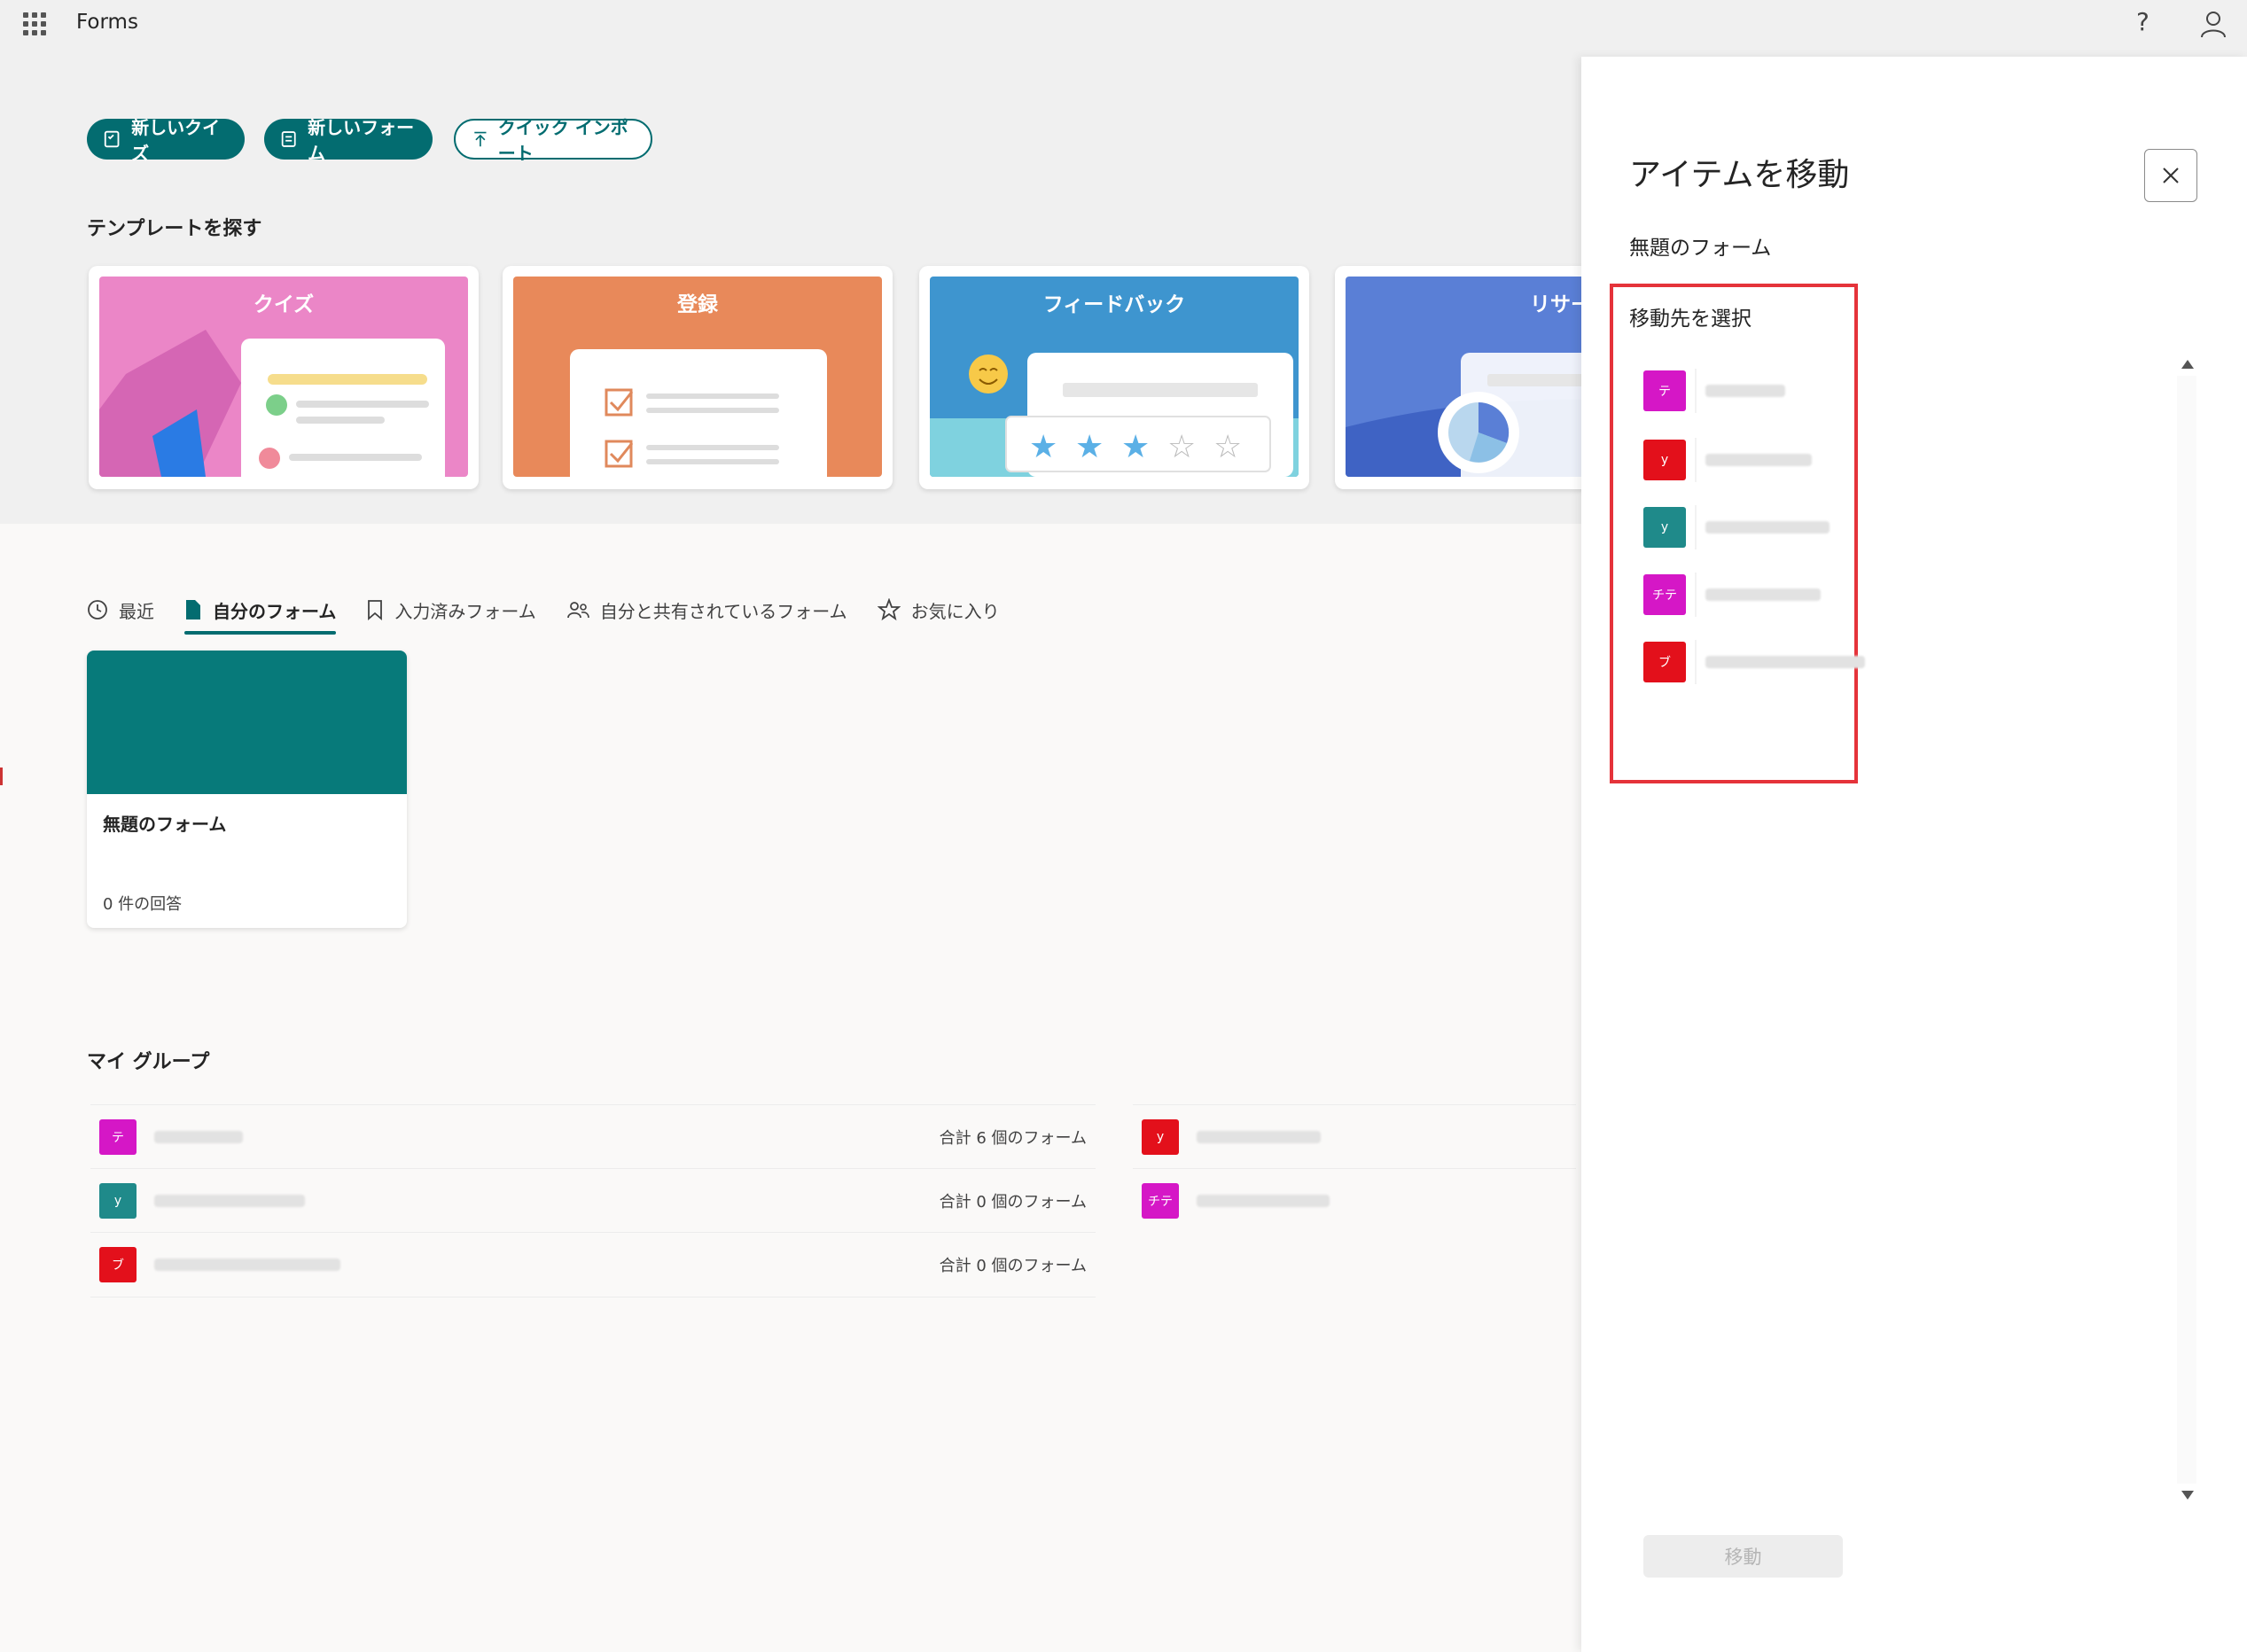 Image resolution: width=2247 pixels, height=1652 pixels. What do you see at coordinates (284, 304) in the screenshot?
I see `template-label: クイズ` at bounding box center [284, 304].